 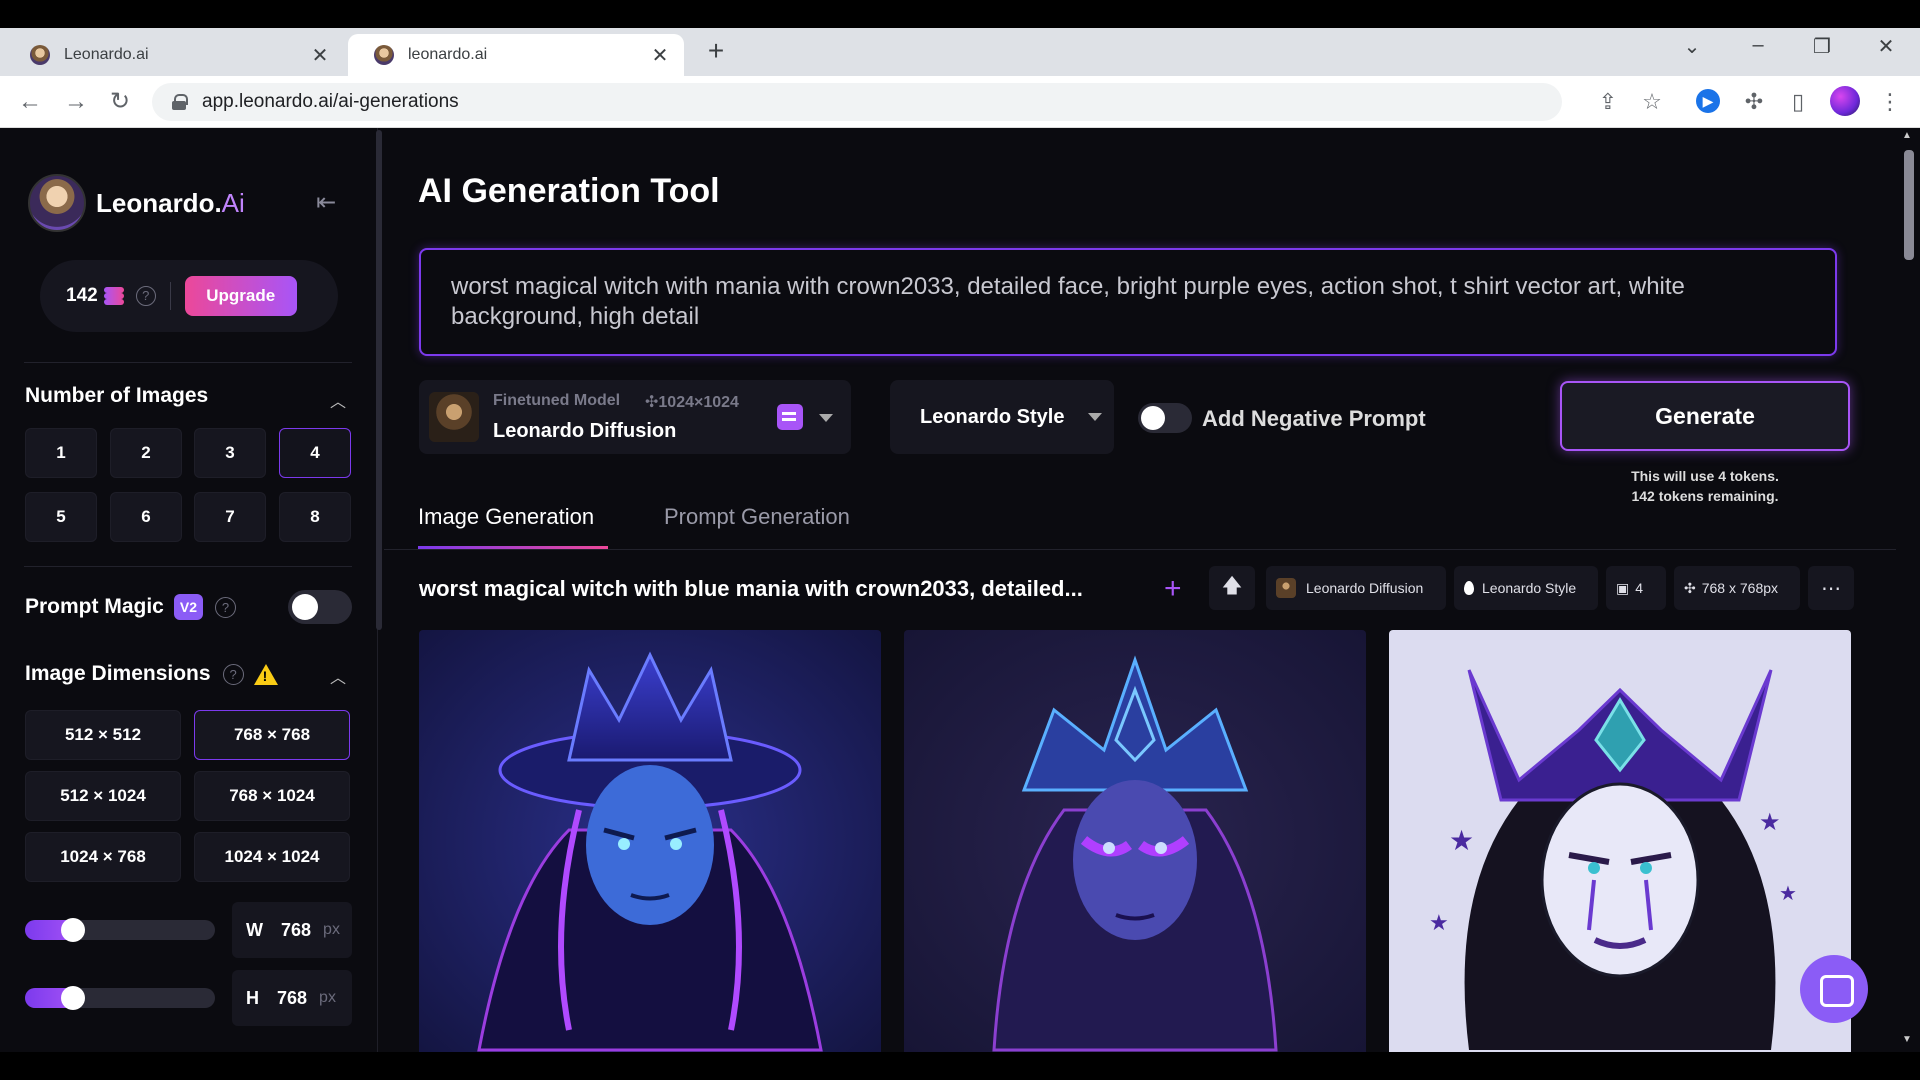 I want to click on dimension-768x768: 768 × 768, so click(x=272, y=735).